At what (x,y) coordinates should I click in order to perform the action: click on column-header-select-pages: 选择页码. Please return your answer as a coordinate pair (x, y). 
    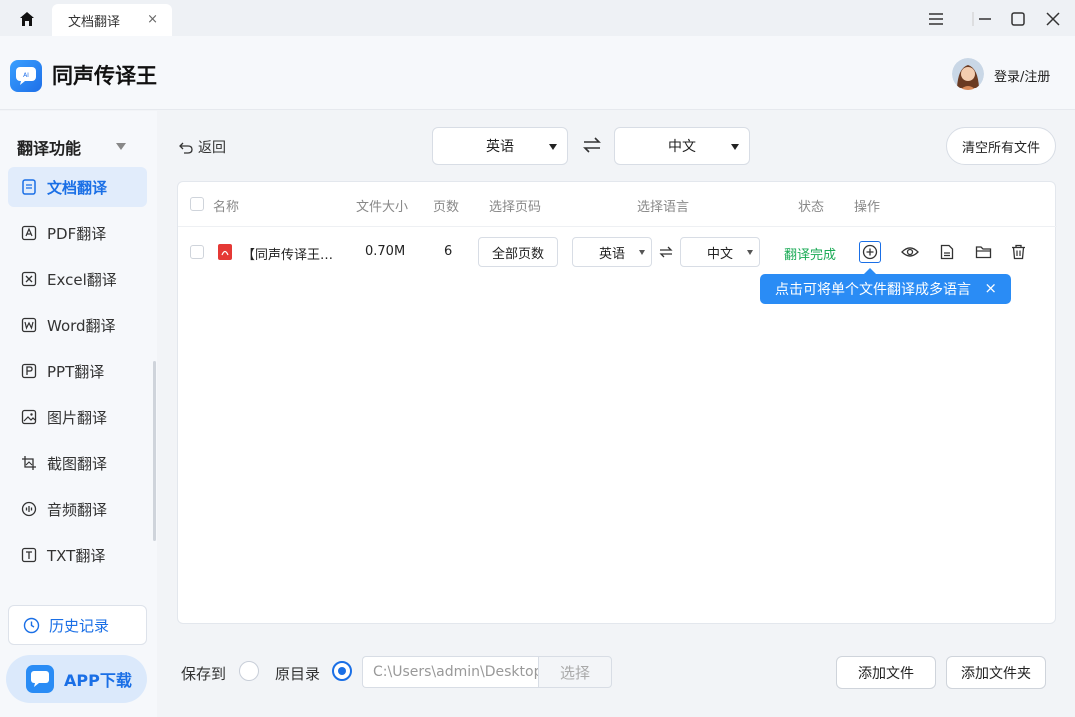
    Looking at the image, I should click on (515, 207).